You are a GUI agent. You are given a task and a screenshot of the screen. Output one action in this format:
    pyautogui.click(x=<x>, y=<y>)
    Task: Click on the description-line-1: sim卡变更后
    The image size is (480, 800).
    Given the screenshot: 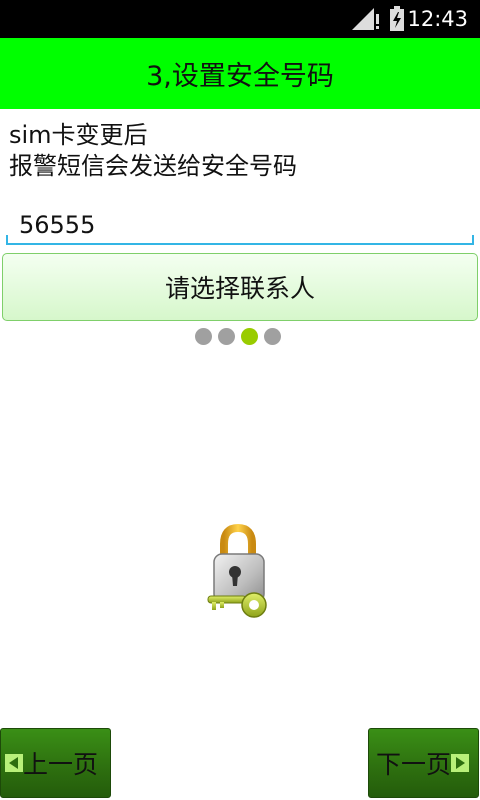 What is the action you would take?
    pyautogui.click(x=78, y=135)
    